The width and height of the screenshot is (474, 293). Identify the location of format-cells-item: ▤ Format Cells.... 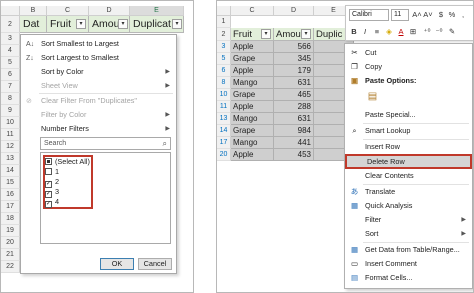
(408, 278).